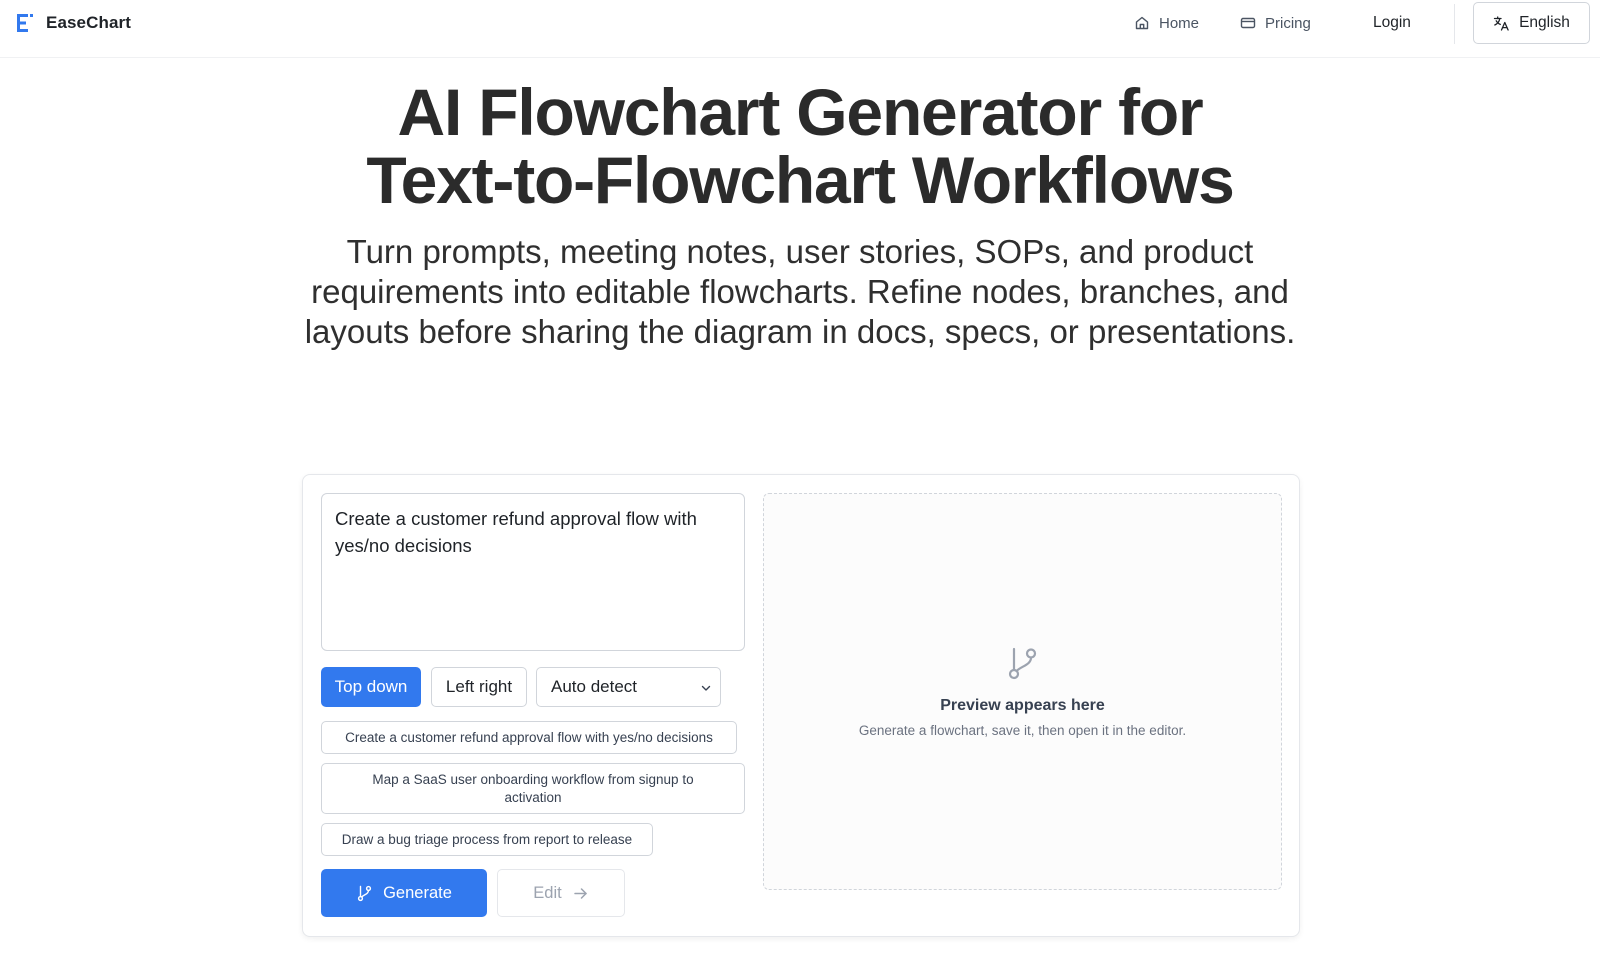 This screenshot has height=974, width=1600. Describe the element at coordinates (1248, 23) in the screenshot. I see `card-icon` at that location.